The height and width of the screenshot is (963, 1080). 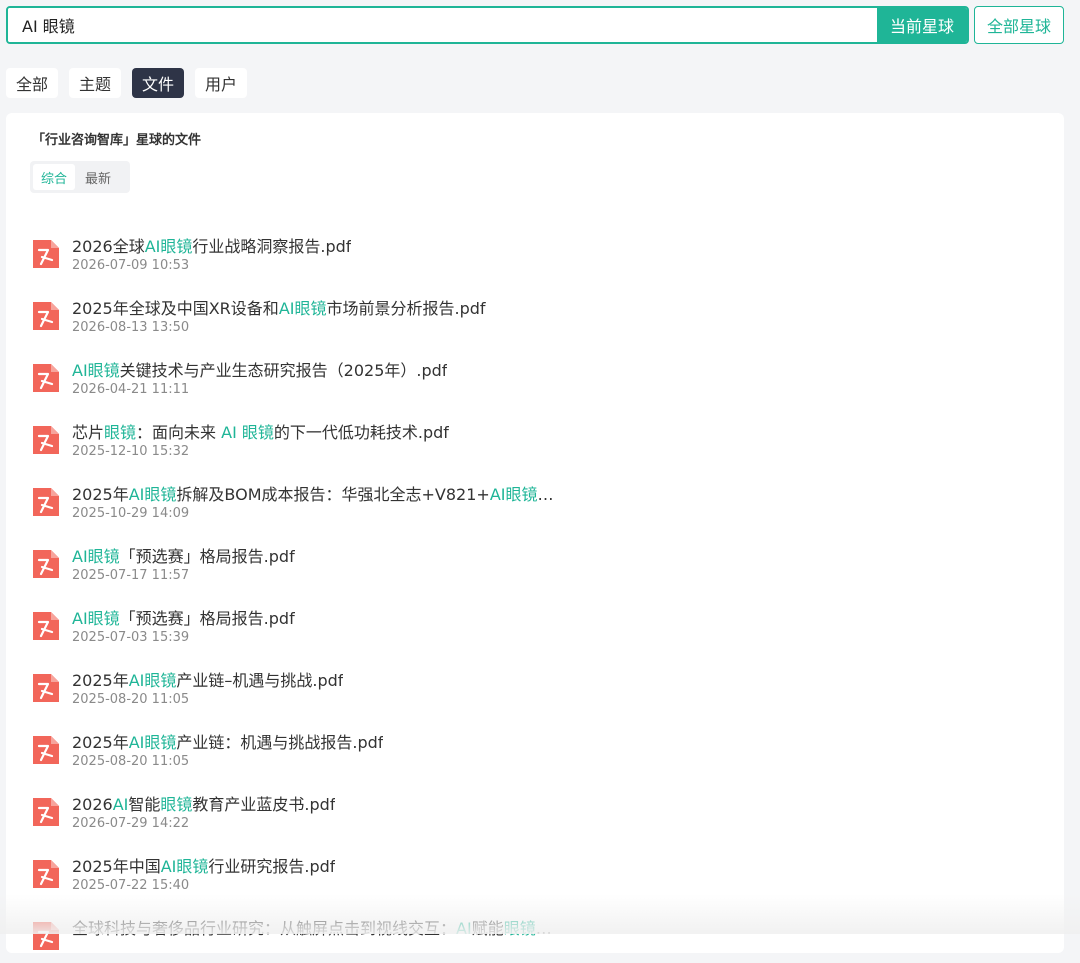 What do you see at coordinates (144, 804) in the screenshot?
I see `file-name-text: 智能` at bounding box center [144, 804].